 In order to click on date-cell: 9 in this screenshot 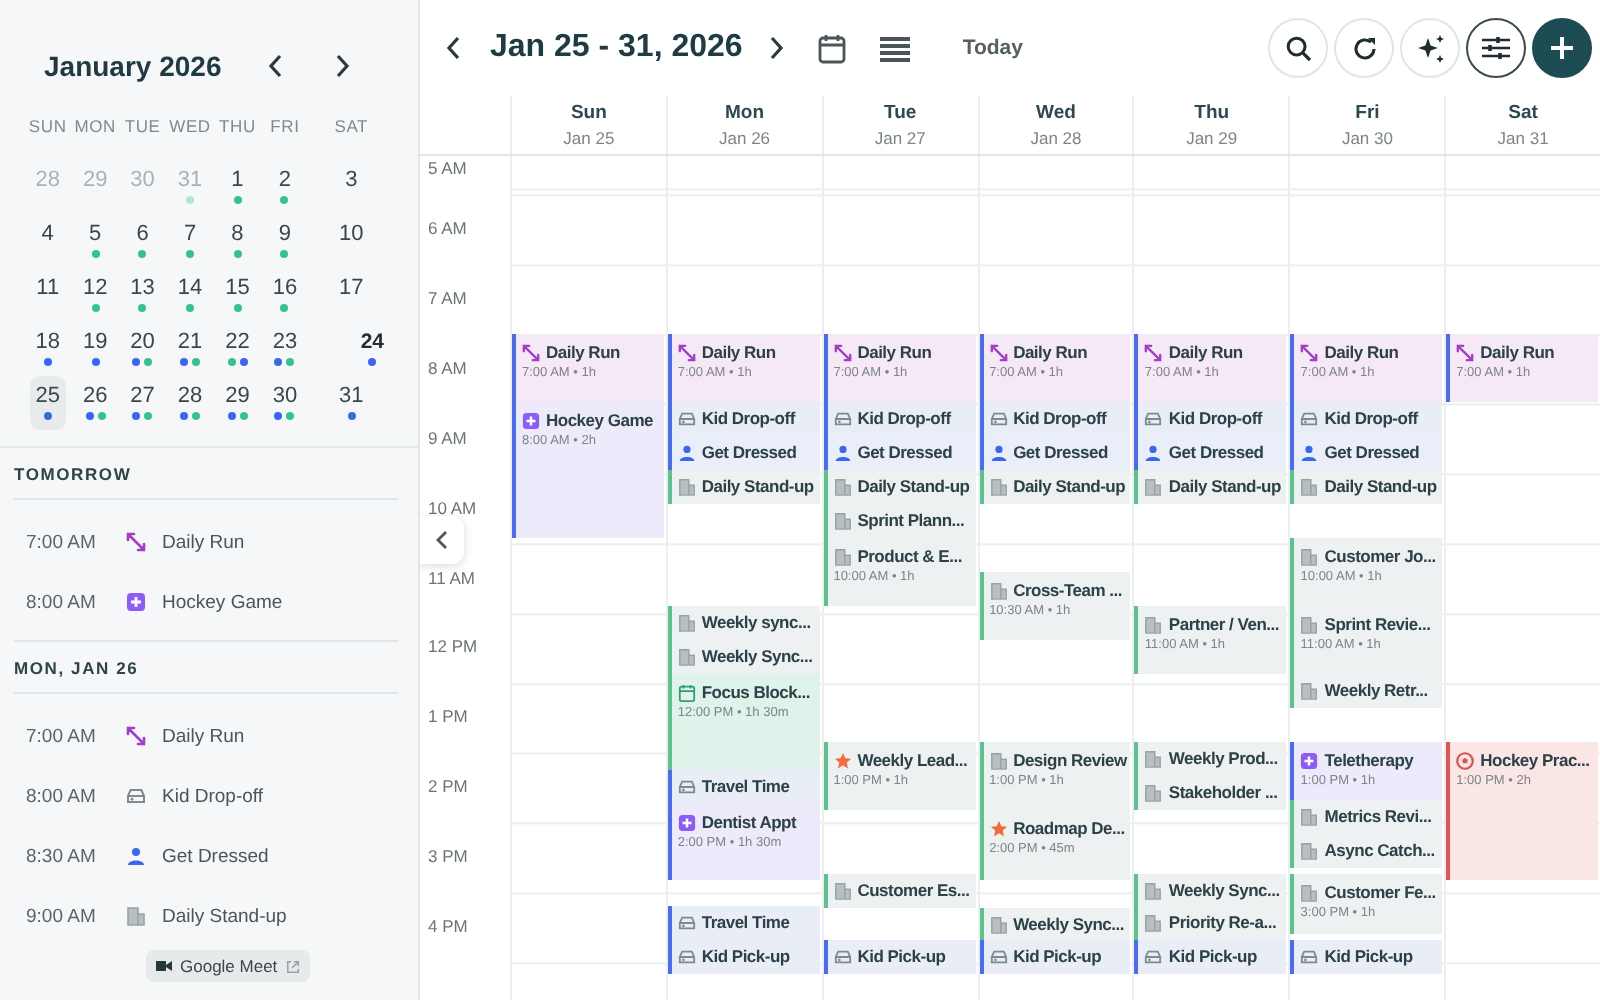, I will do `click(285, 241)`.